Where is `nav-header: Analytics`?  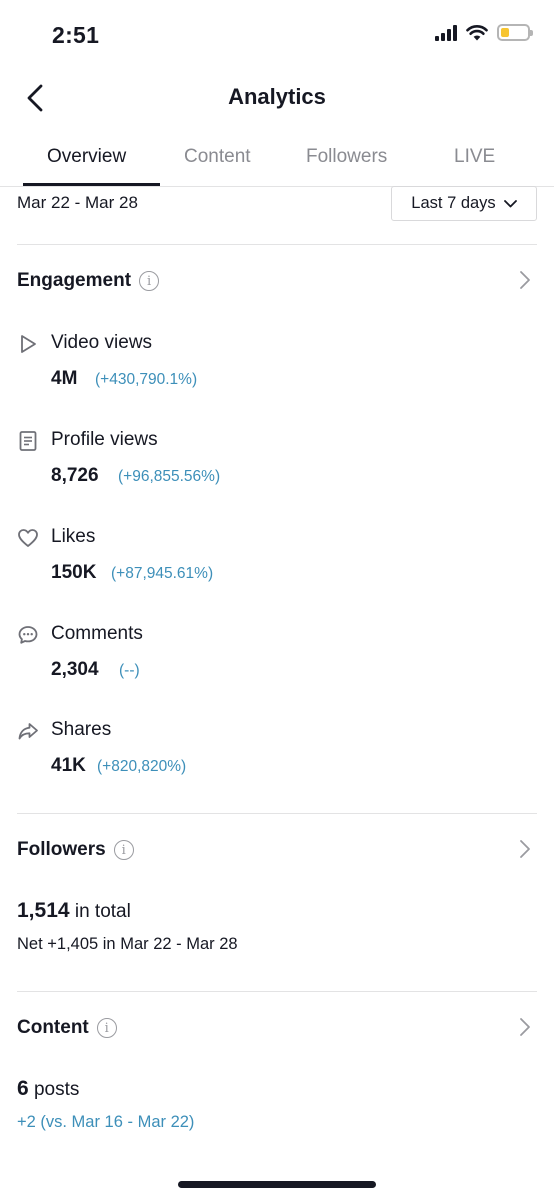 nav-header: Analytics is located at coordinates (277, 98).